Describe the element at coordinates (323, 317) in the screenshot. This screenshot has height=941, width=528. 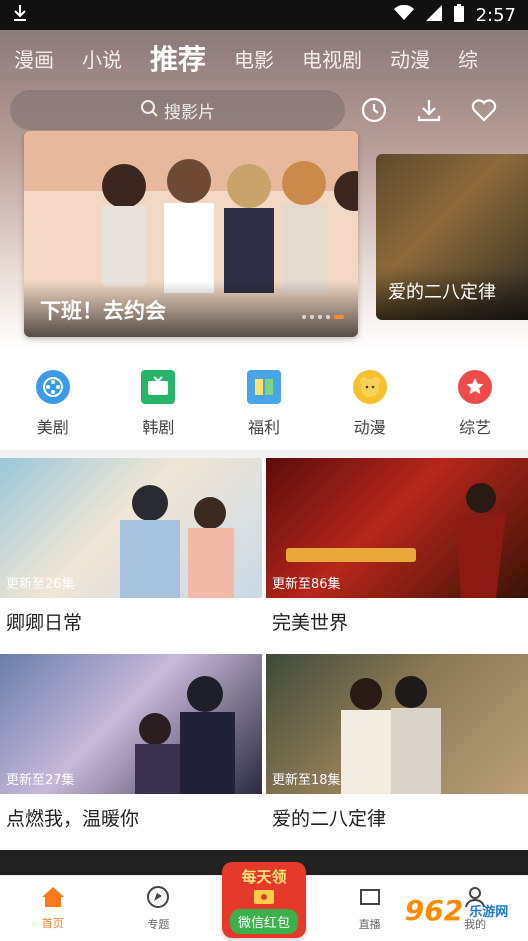
I see `carousel-dots` at that location.